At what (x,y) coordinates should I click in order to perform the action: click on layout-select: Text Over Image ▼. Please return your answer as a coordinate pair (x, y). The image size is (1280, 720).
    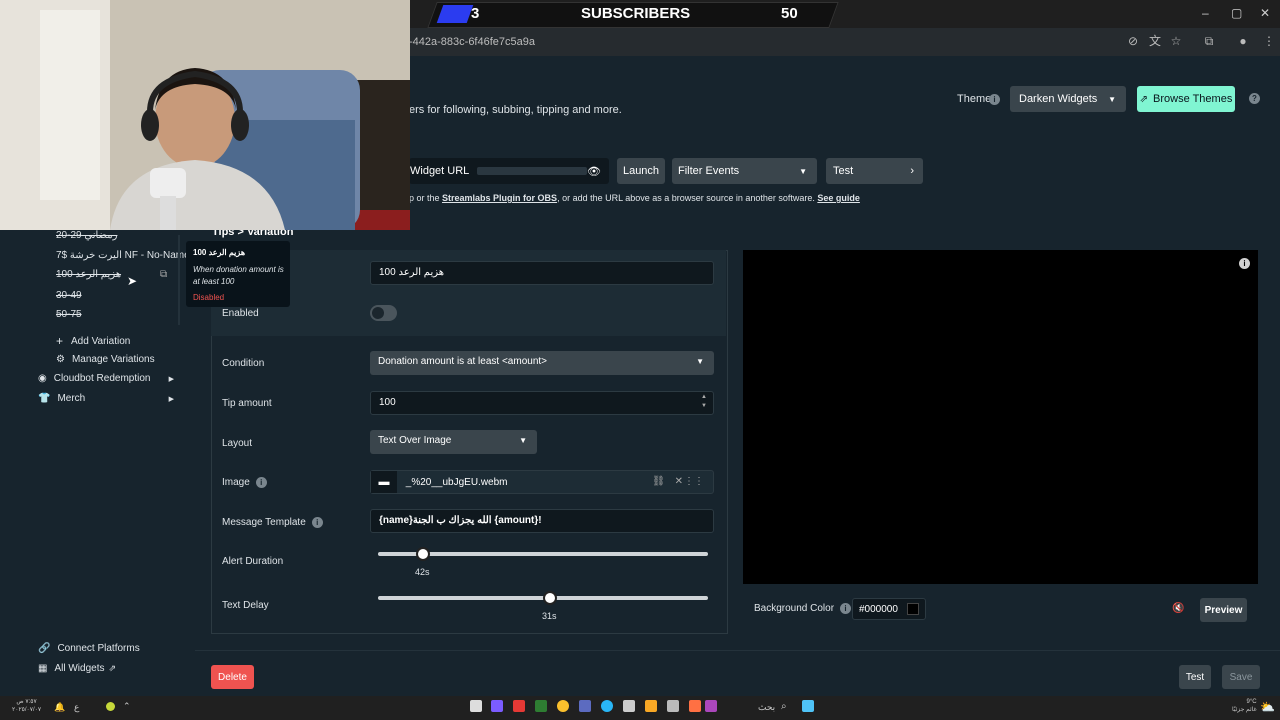
    Looking at the image, I should click on (453, 442).